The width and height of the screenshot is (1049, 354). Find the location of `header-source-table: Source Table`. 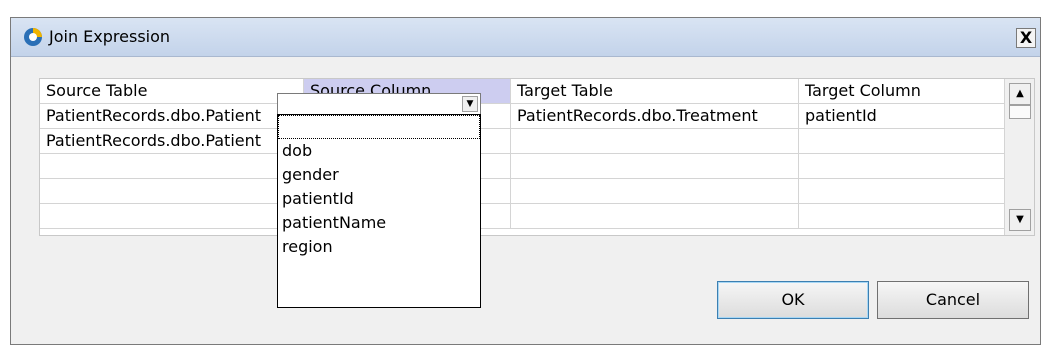

header-source-table: Source Table is located at coordinates (172, 91).